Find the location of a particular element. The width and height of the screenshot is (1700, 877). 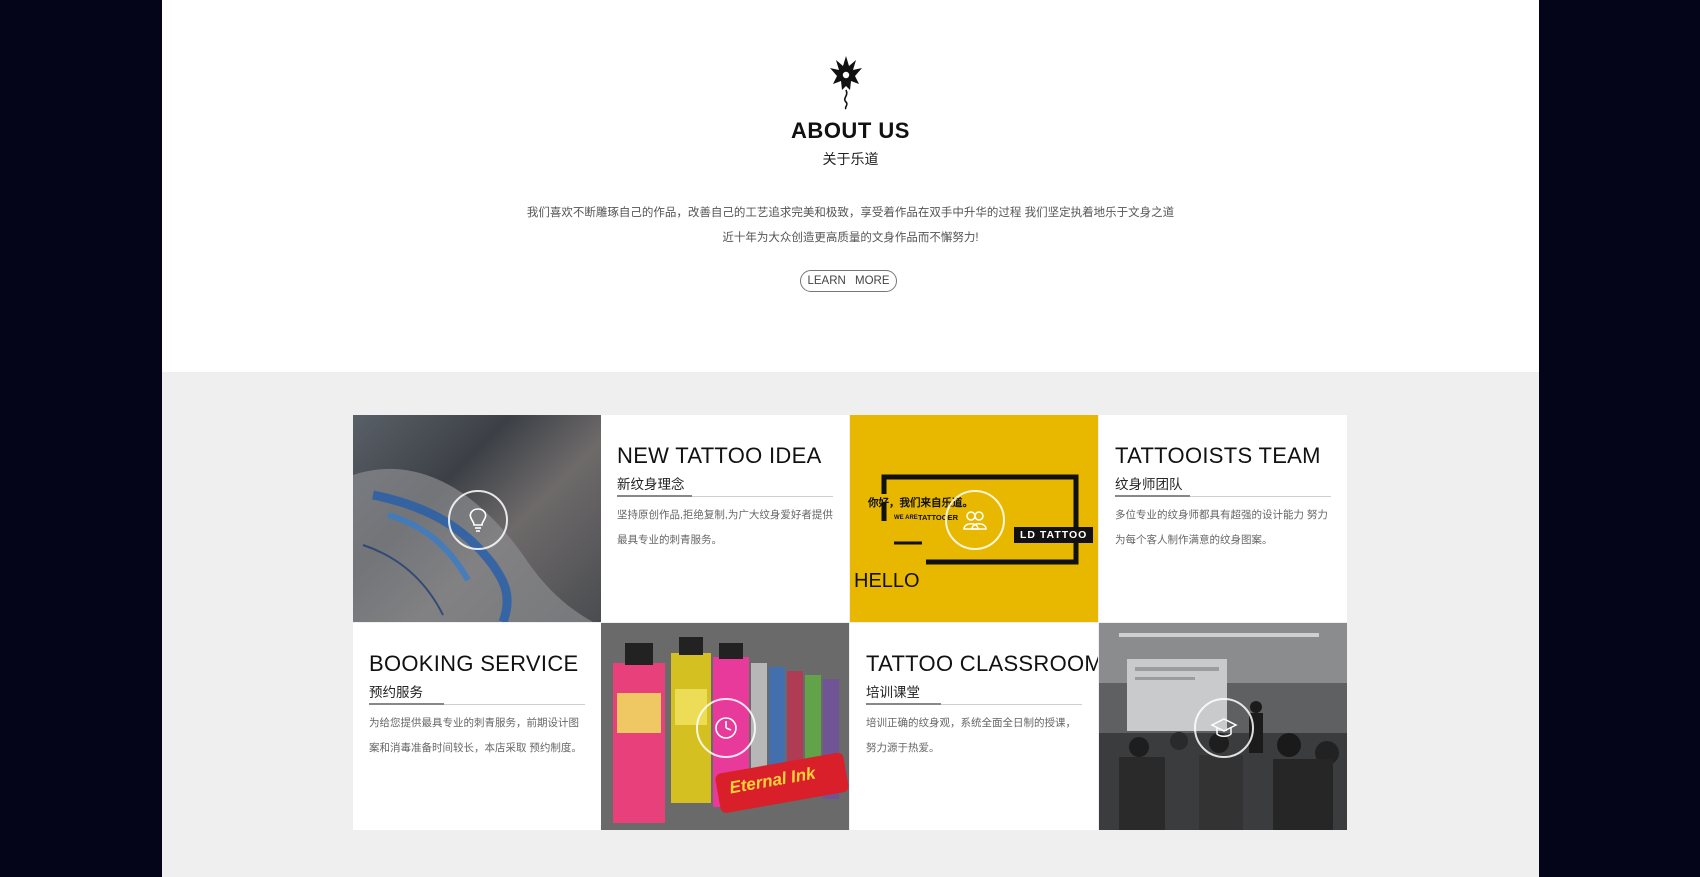

feature-subtitle: 预约服务 is located at coordinates (396, 692).